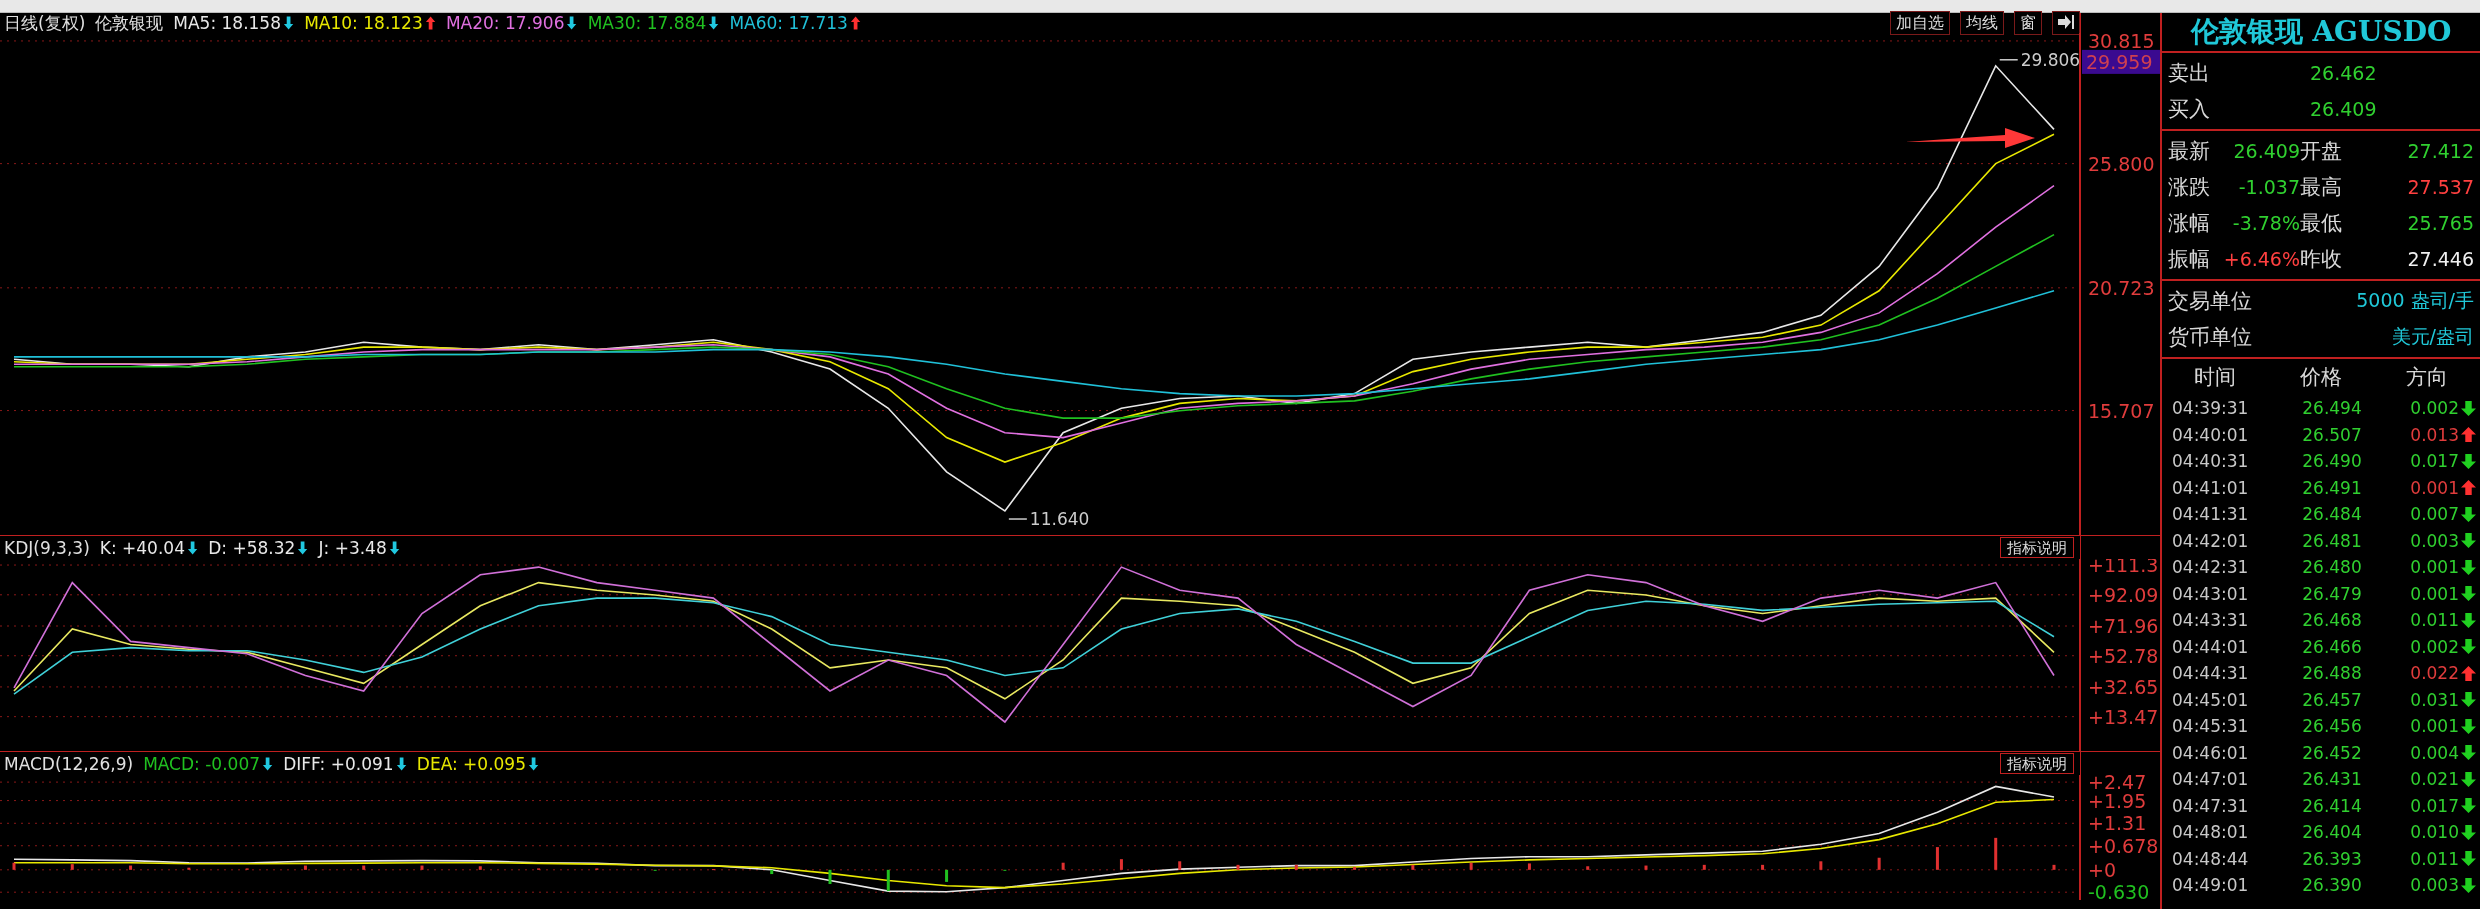 The width and height of the screenshot is (2480, 909). What do you see at coordinates (2434, 593) in the screenshot?
I see `trade-change: 0.001` at bounding box center [2434, 593].